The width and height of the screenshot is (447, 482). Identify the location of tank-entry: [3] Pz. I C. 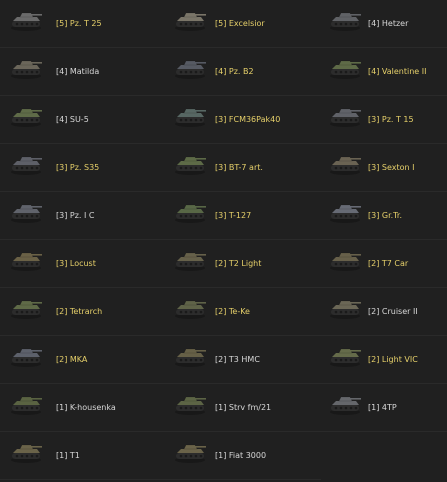
(81, 216).